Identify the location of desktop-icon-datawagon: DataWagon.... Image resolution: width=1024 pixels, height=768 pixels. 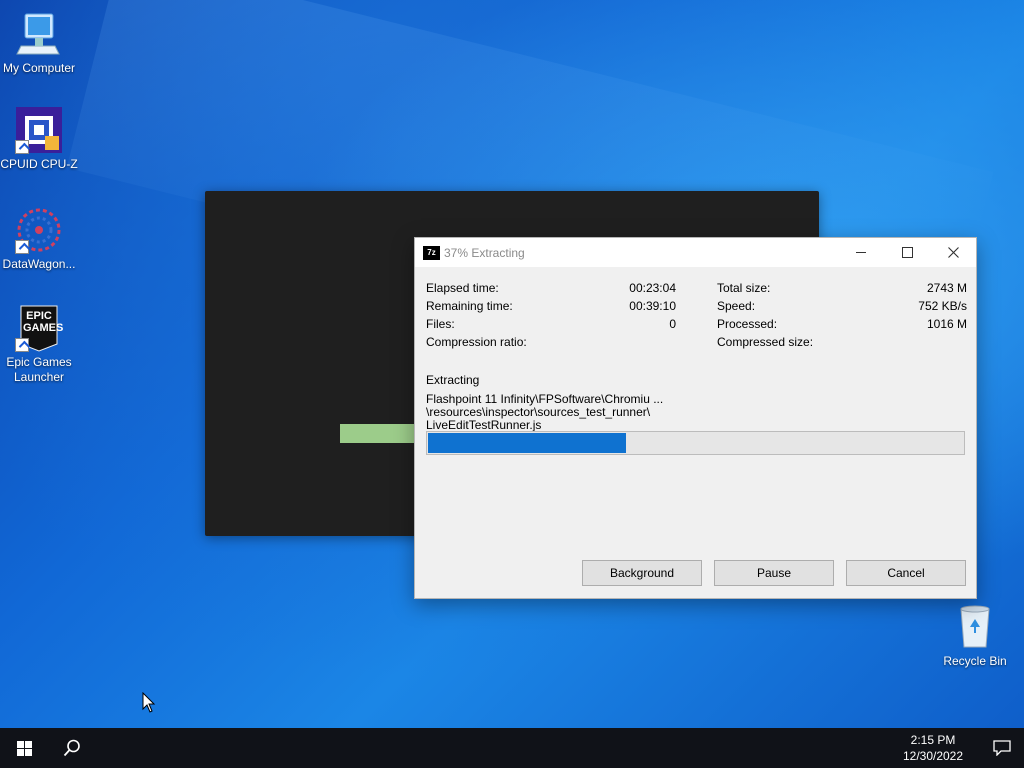
(39, 239).